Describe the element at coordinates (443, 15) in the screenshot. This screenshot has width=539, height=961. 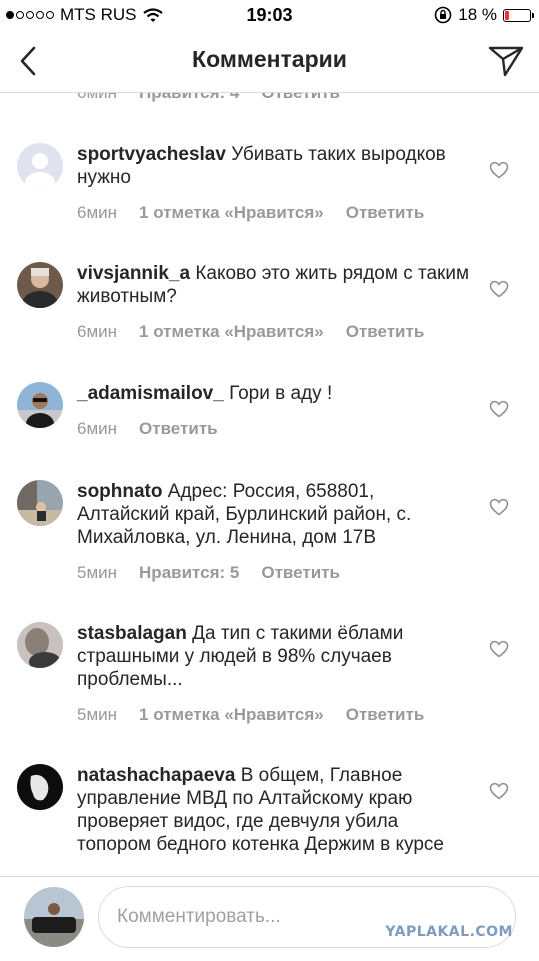
I see `orientation-lock-icon` at that location.